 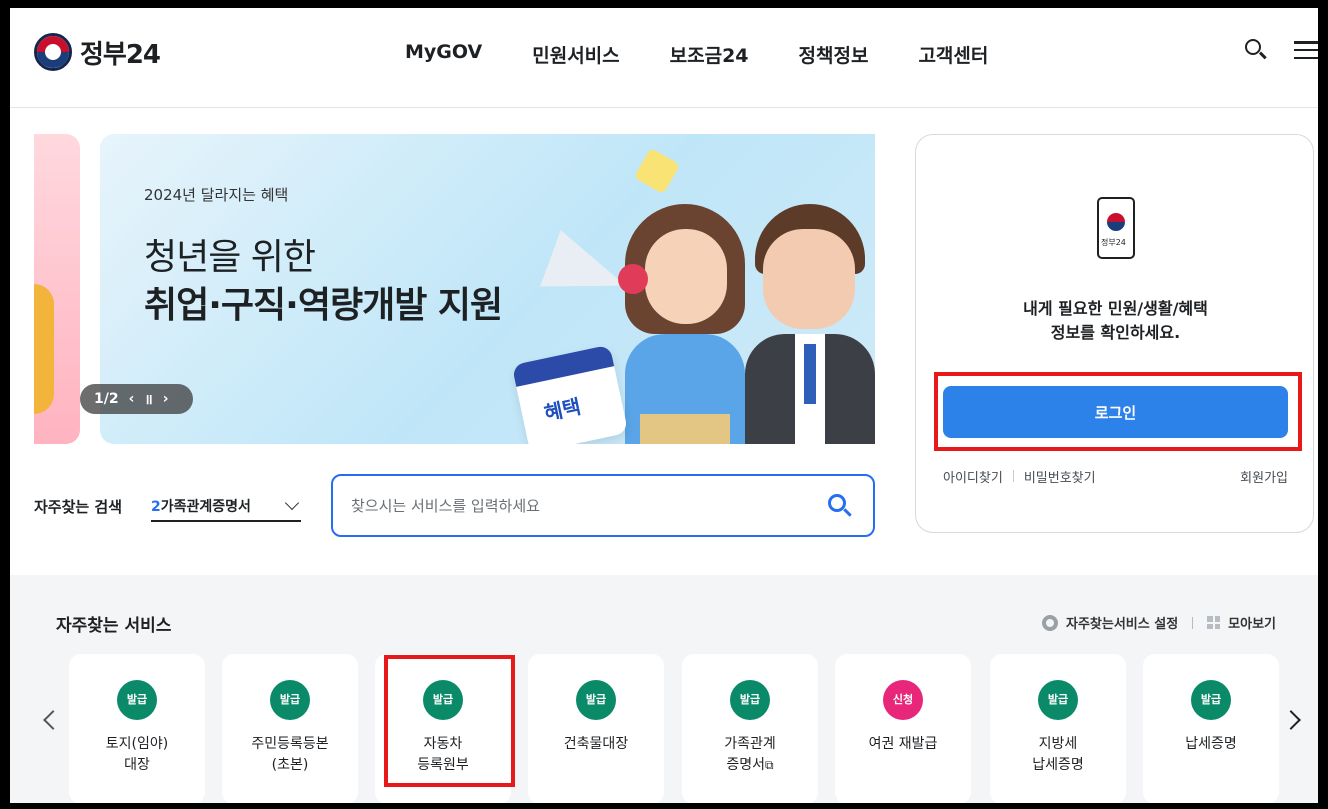 What do you see at coordinates (53, 720) in the screenshot?
I see `services-prev-arrow-icon` at bounding box center [53, 720].